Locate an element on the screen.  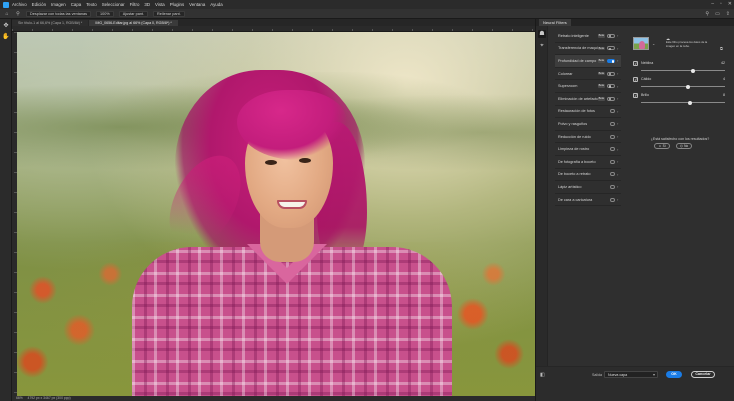
zoom-tool-icon: ⚲ is located at coordinates (18, 14).